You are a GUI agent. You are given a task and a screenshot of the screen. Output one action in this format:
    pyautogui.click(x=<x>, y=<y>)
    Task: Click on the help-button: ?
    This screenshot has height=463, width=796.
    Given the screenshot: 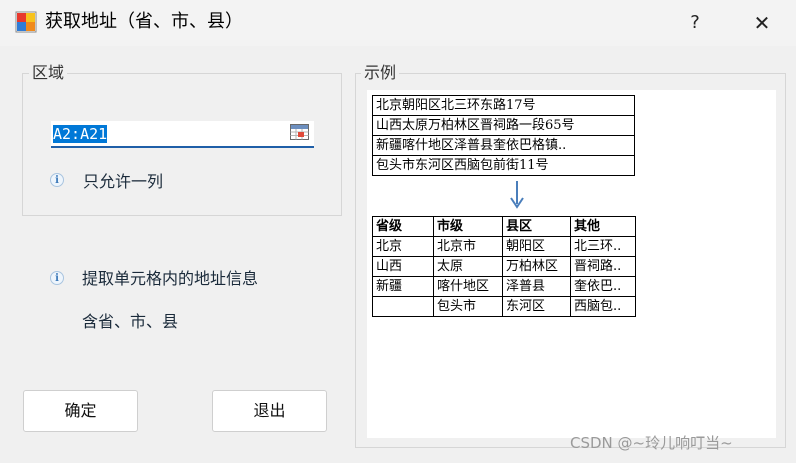 What is the action you would take?
    pyautogui.click(x=695, y=23)
    